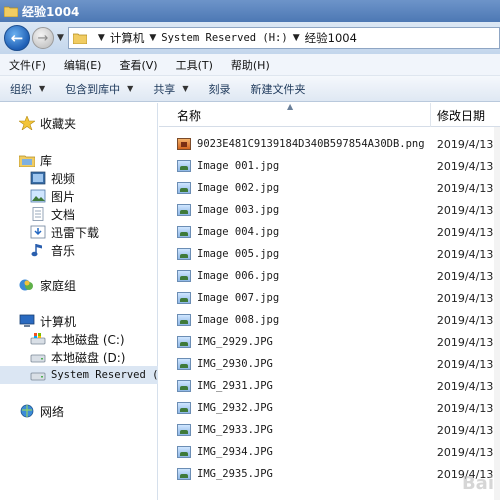  I want to click on arrow-right-icon: →, so click(43, 38).